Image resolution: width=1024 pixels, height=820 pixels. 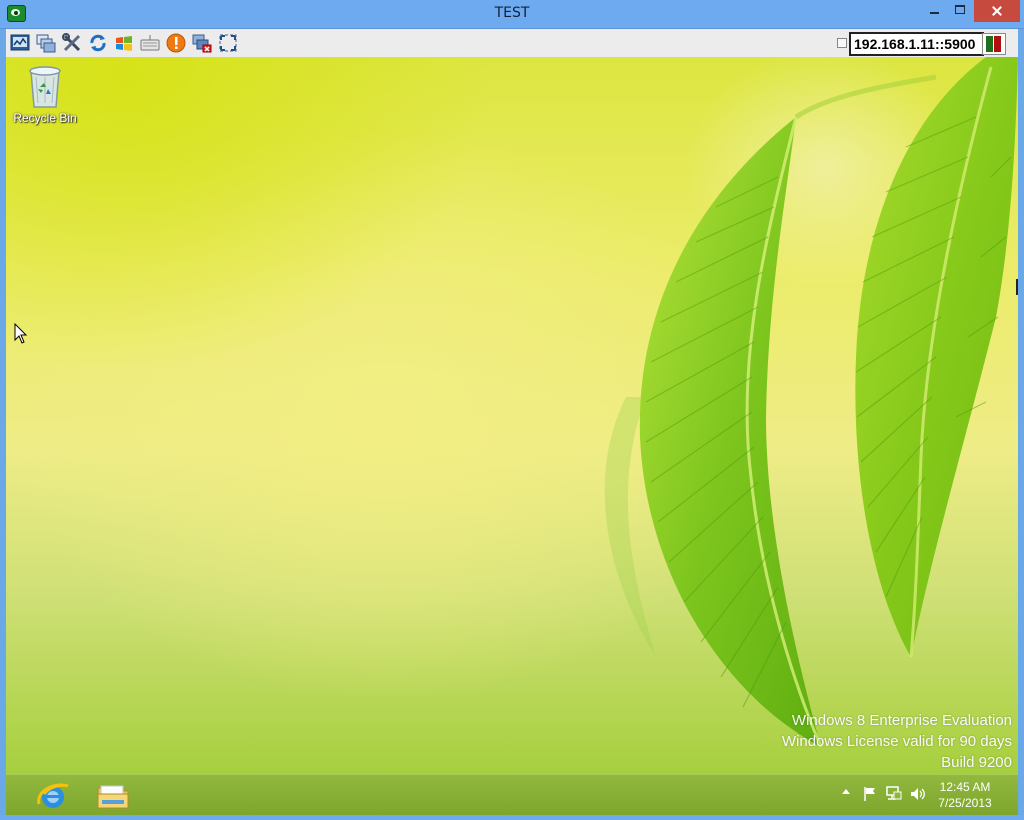 What do you see at coordinates (934, 11) in the screenshot?
I see `minimize-button` at bounding box center [934, 11].